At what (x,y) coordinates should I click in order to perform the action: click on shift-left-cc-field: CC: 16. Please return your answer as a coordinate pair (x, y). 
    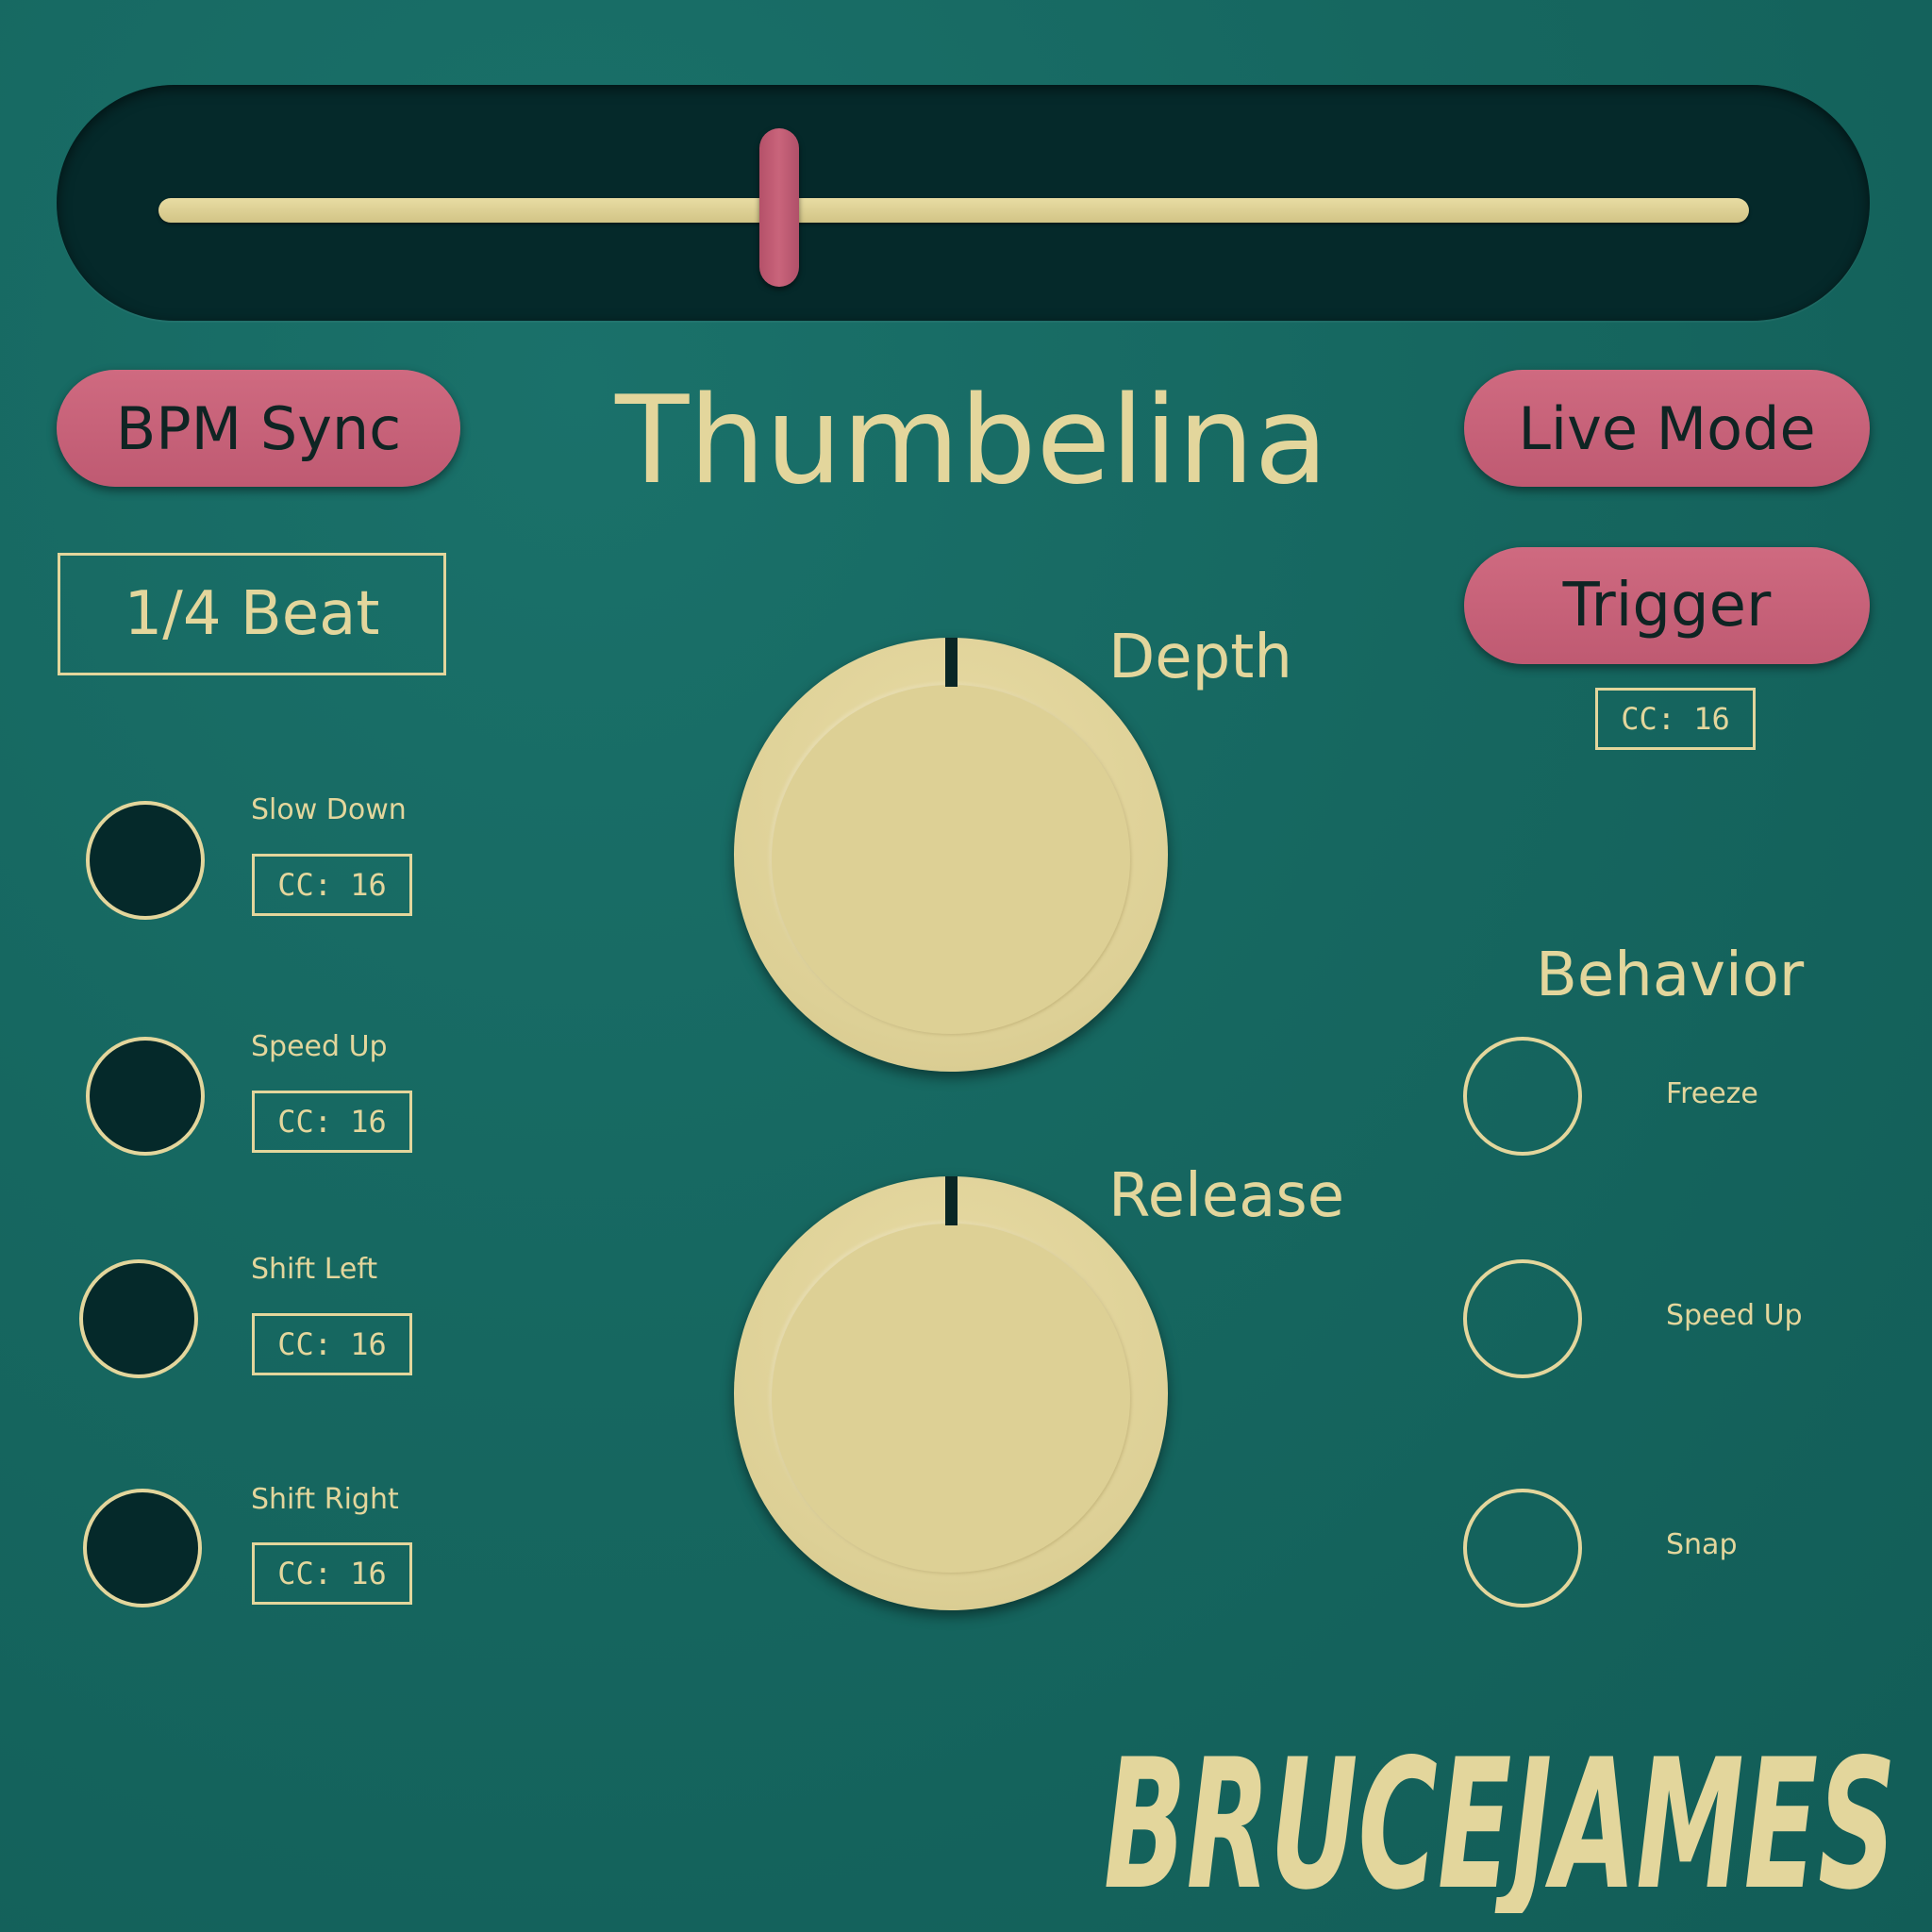
    Looking at the image, I should click on (332, 1344).